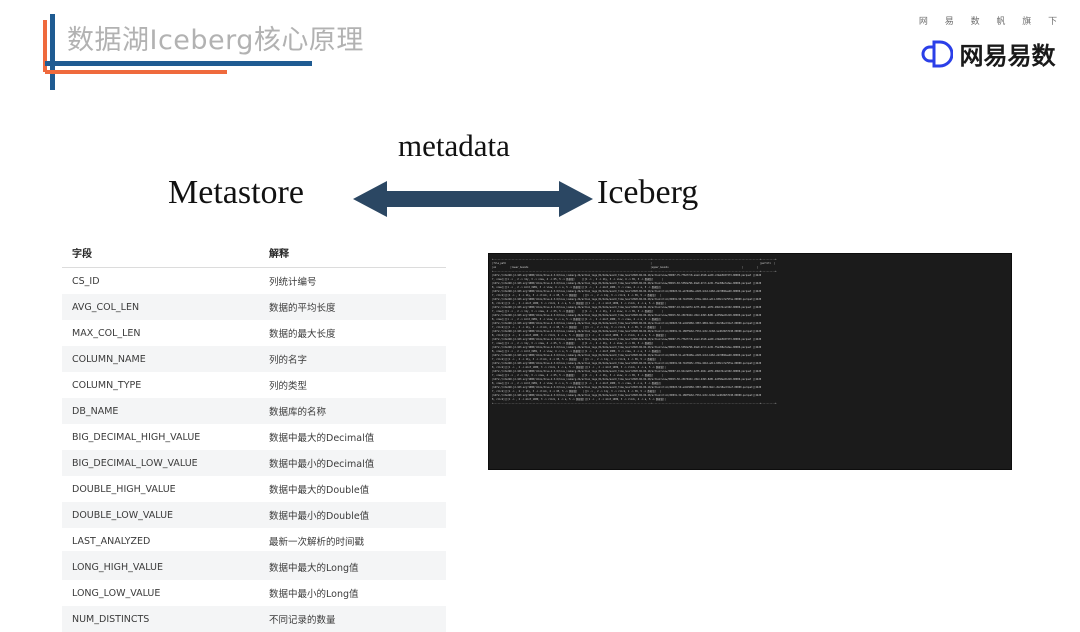 The image size is (1080, 632). What do you see at coordinates (352, 515) in the screenshot?
I see `cell-description: 数据中最小的Double值` at bounding box center [352, 515].